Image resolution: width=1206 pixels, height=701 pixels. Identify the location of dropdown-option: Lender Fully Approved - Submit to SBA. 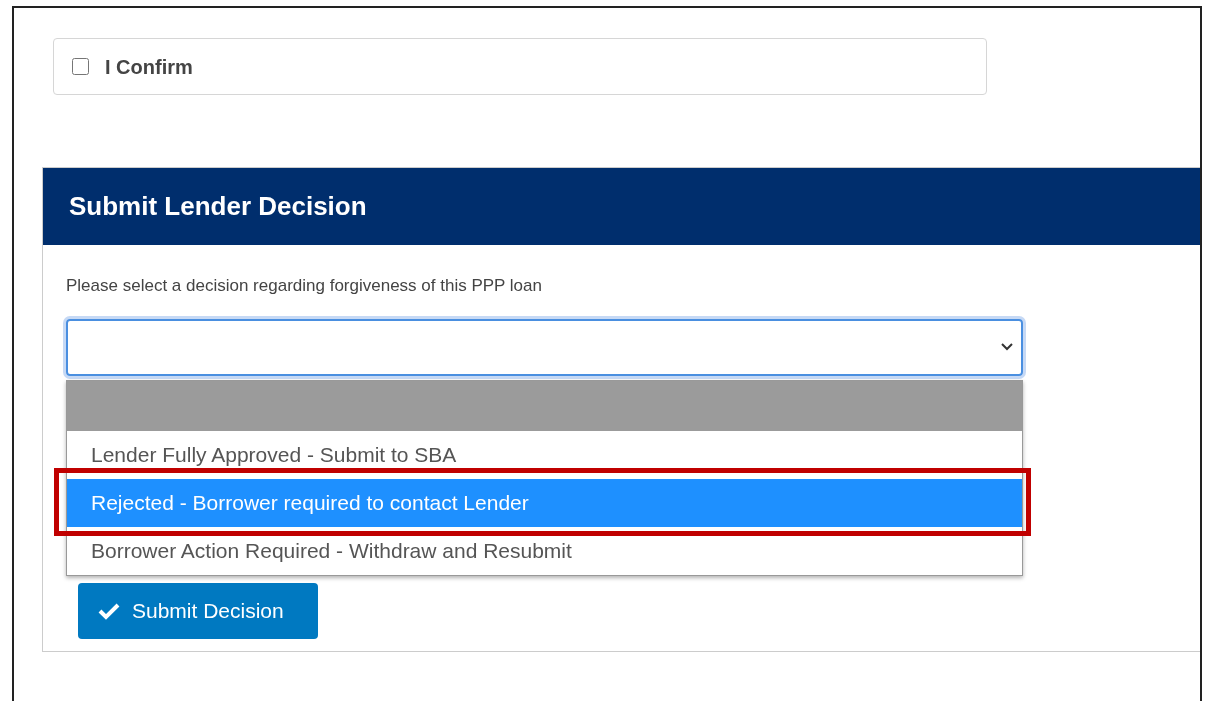
(544, 455).